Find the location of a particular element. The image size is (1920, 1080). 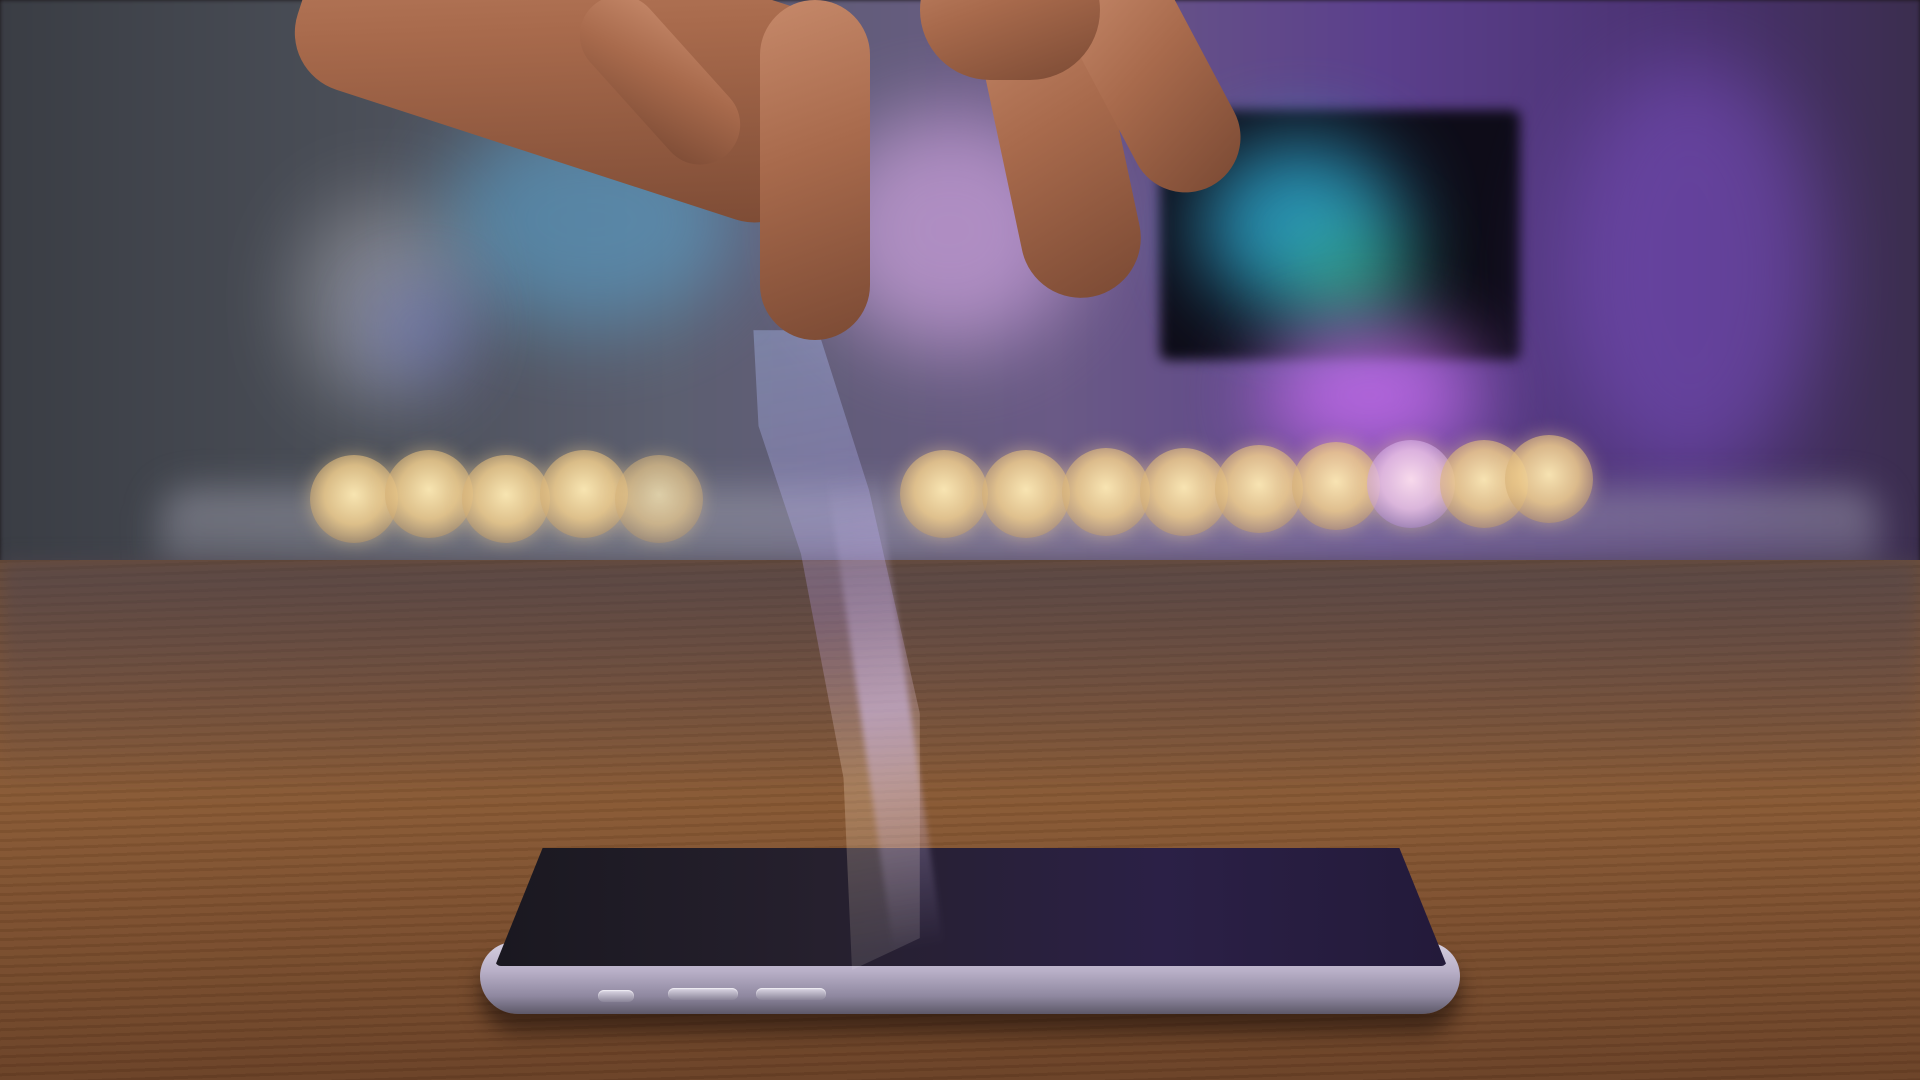

phone-screen is located at coordinates (971, 907).